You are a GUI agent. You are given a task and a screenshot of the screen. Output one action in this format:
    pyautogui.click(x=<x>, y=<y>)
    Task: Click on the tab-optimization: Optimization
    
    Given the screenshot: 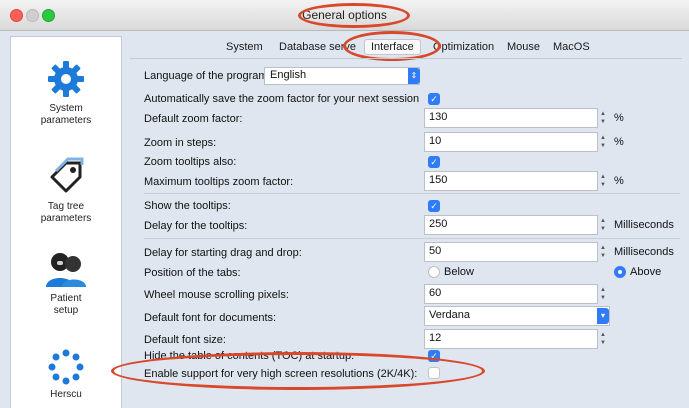 What is the action you would take?
    pyautogui.click(x=463, y=47)
    